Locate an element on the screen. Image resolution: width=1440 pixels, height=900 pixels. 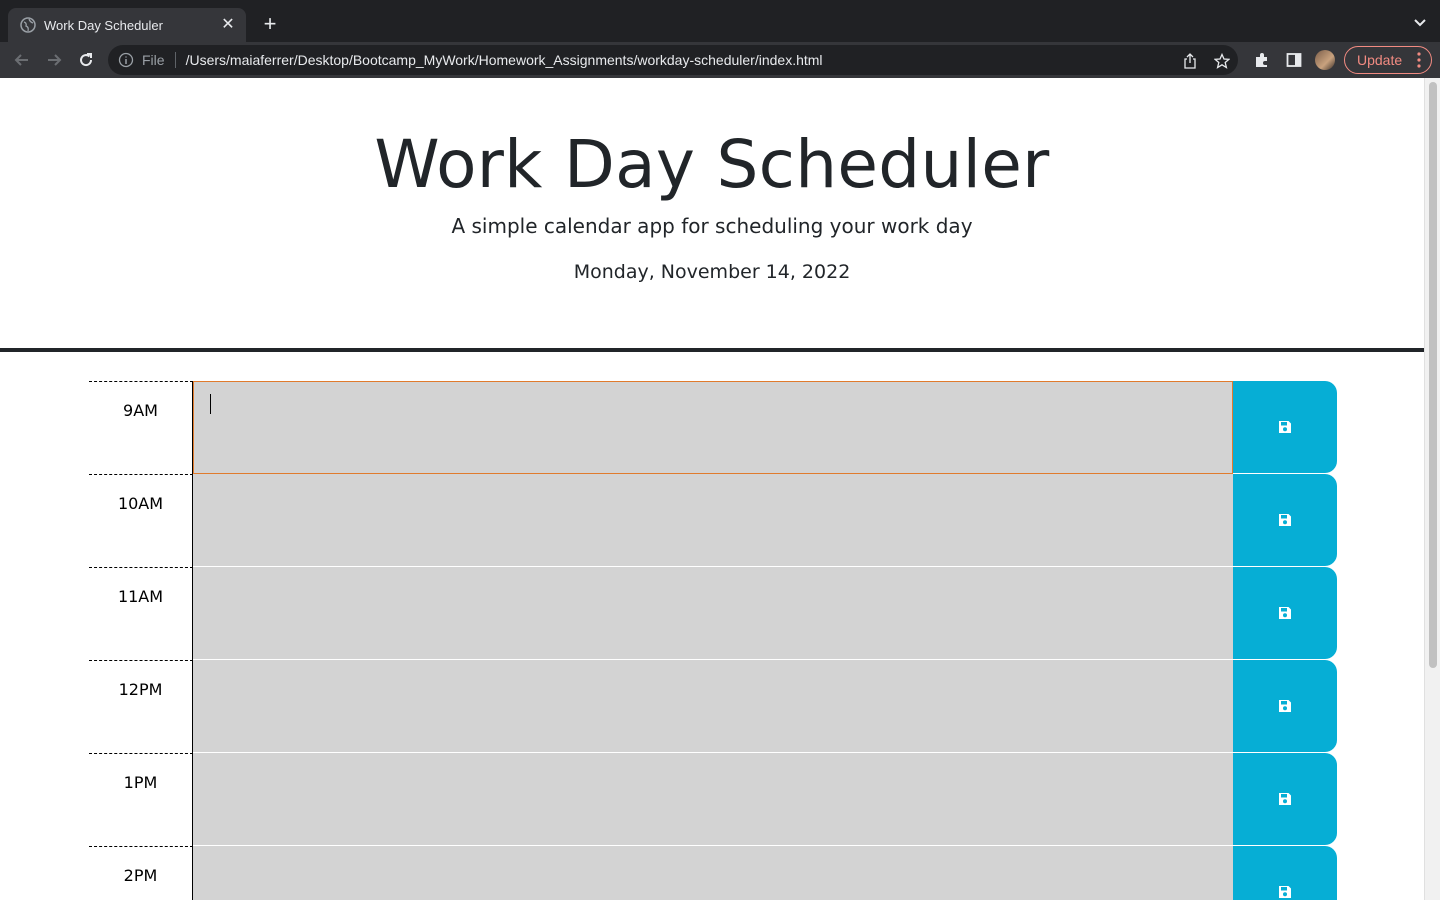
share-icon is located at coordinates (1190, 61).